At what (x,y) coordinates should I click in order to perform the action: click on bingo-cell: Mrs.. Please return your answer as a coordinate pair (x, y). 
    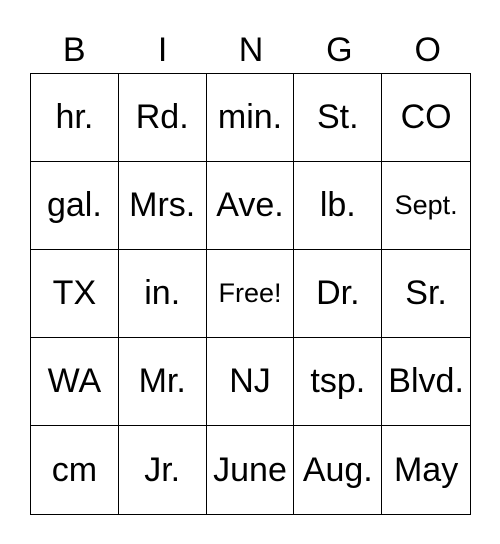
    Looking at the image, I should click on (162, 206).